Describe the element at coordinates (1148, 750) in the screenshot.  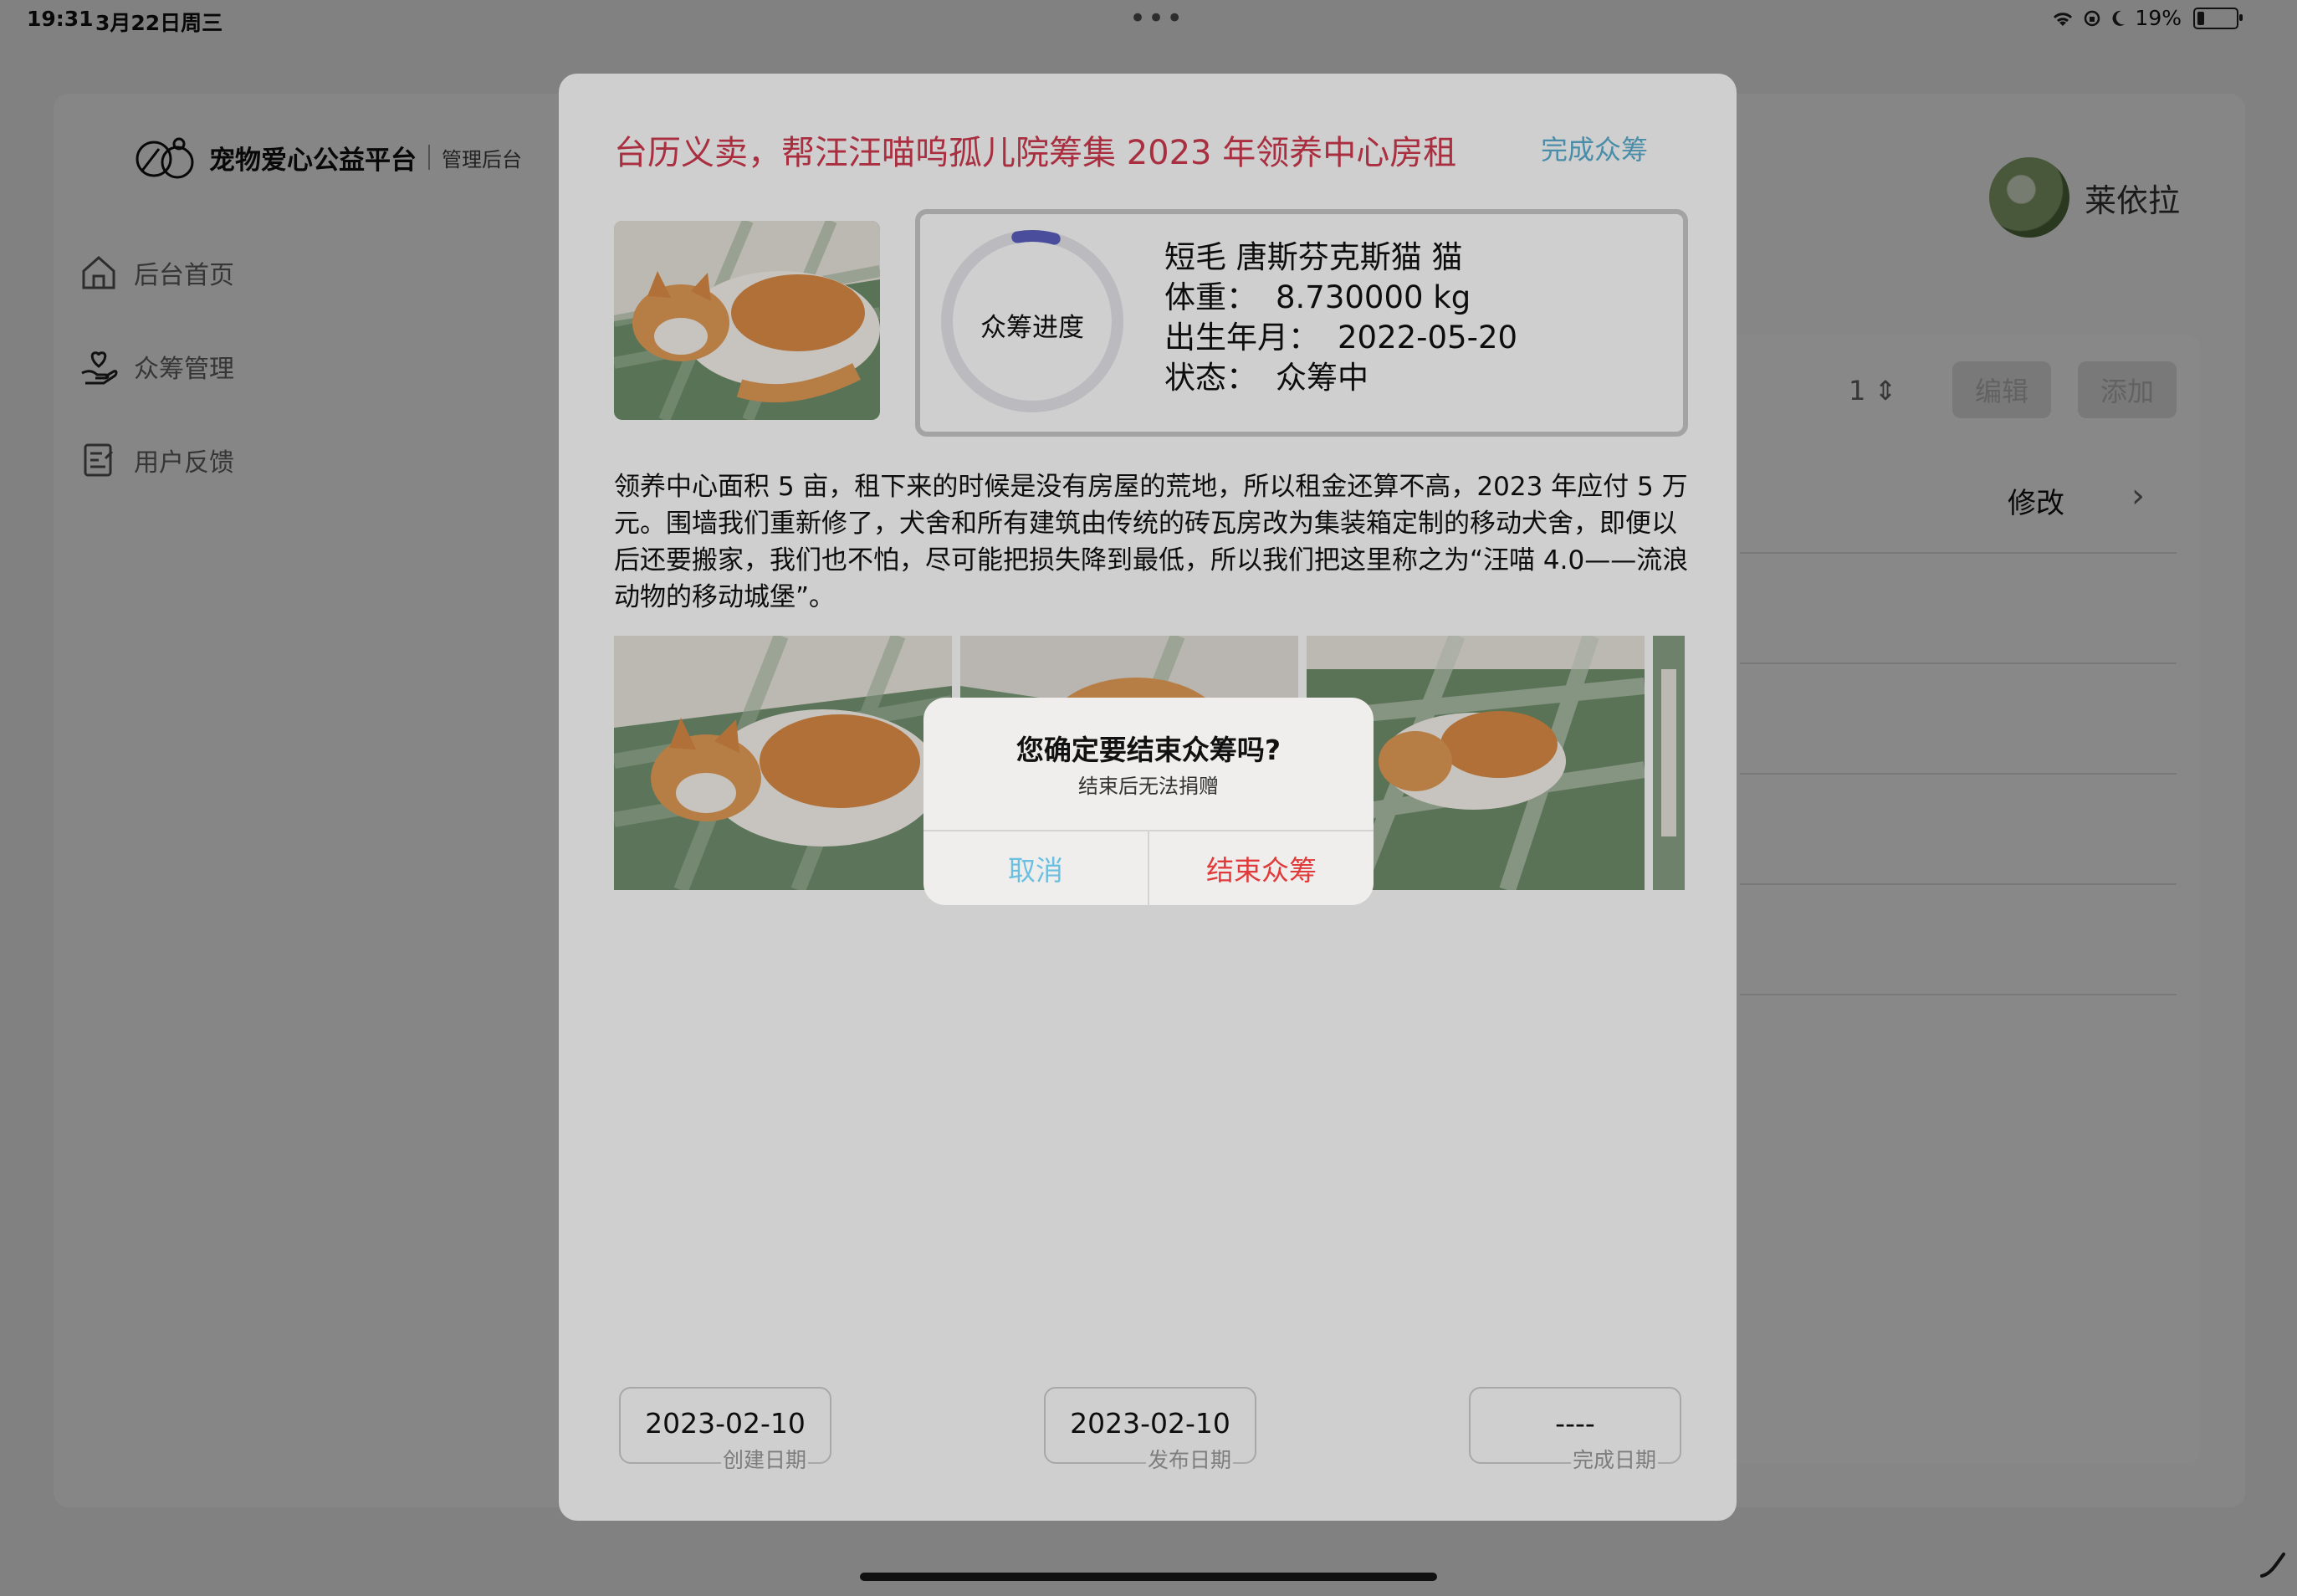
I see `alert-title: 您确定要结束众筹吗?` at that location.